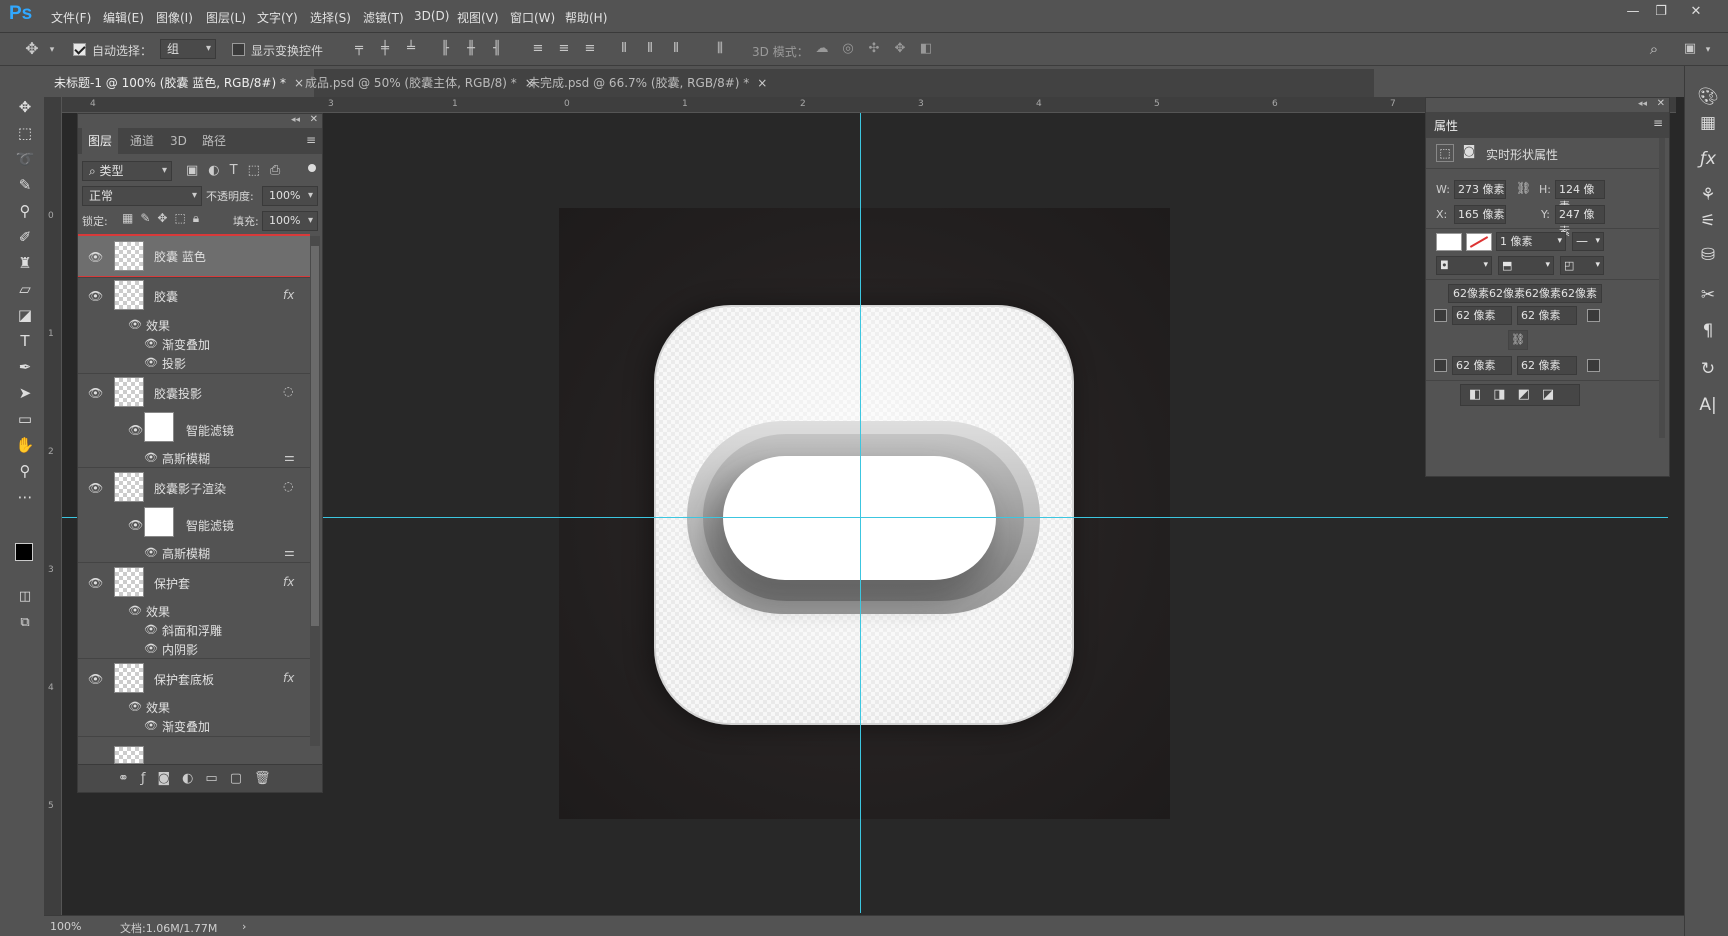 The height and width of the screenshot is (936, 1728). Describe the element at coordinates (1708, 405) in the screenshot. I see `character-icon: A|` at that location.